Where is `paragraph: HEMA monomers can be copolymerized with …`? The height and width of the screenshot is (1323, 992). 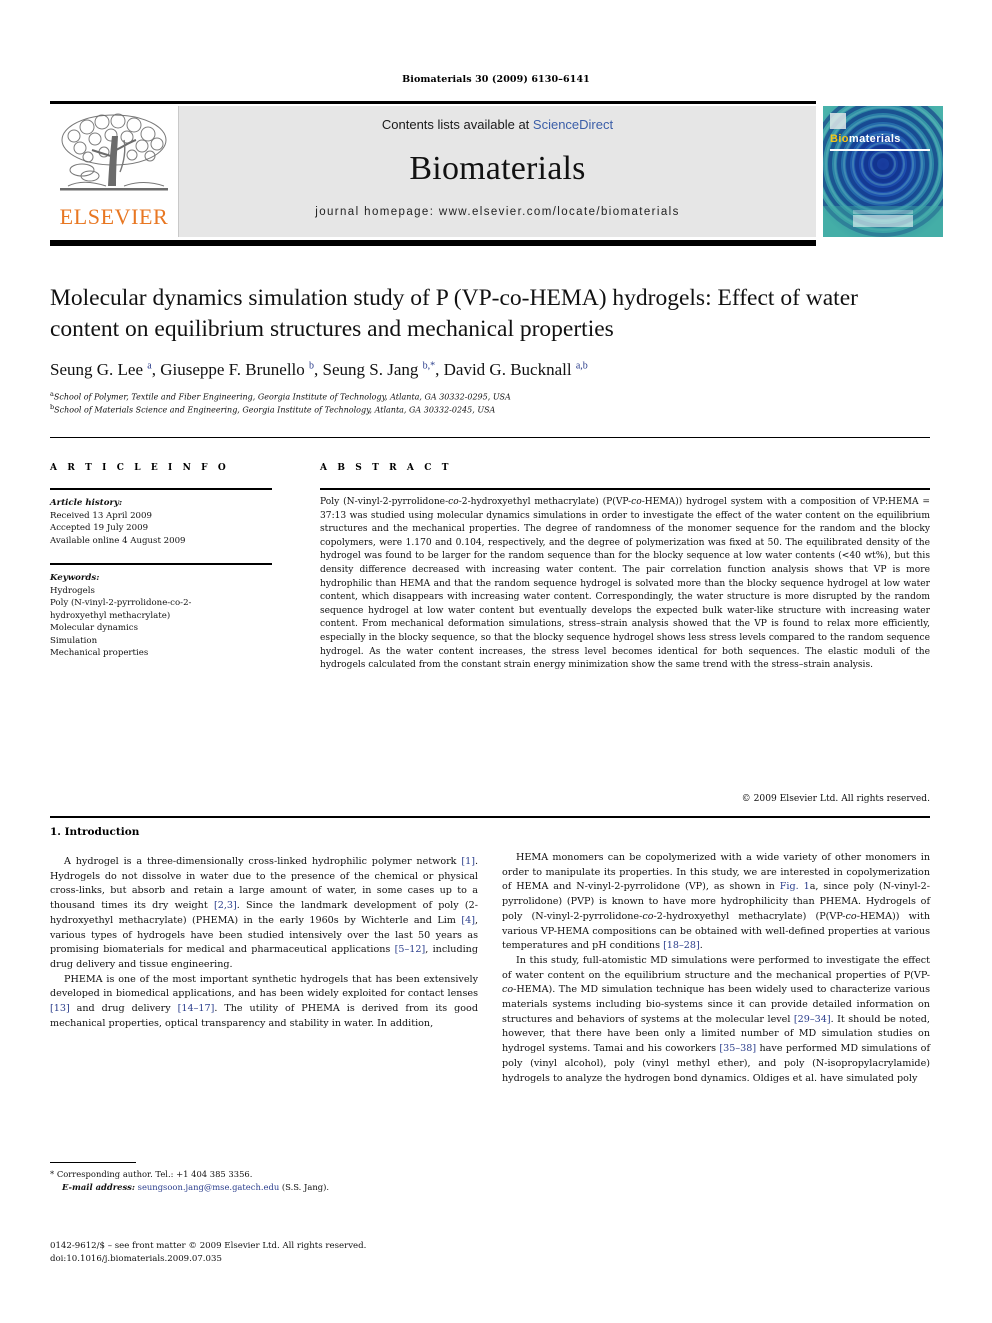 paragraph: HEMA monomers can be copolymerized with … is located at coordinates (716, 902).